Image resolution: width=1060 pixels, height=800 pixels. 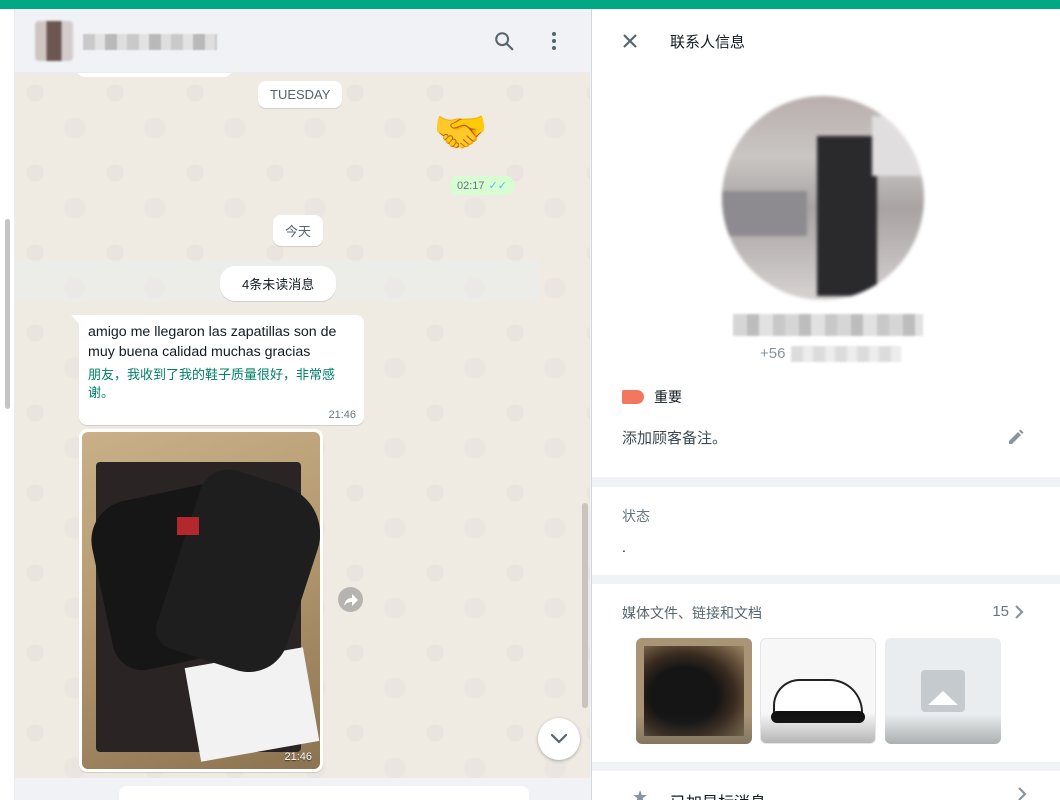 What do you see at coordinates (773, 353) in the screenshot?
I see `phone-prefix: +56` at bounding box center [773, 353].